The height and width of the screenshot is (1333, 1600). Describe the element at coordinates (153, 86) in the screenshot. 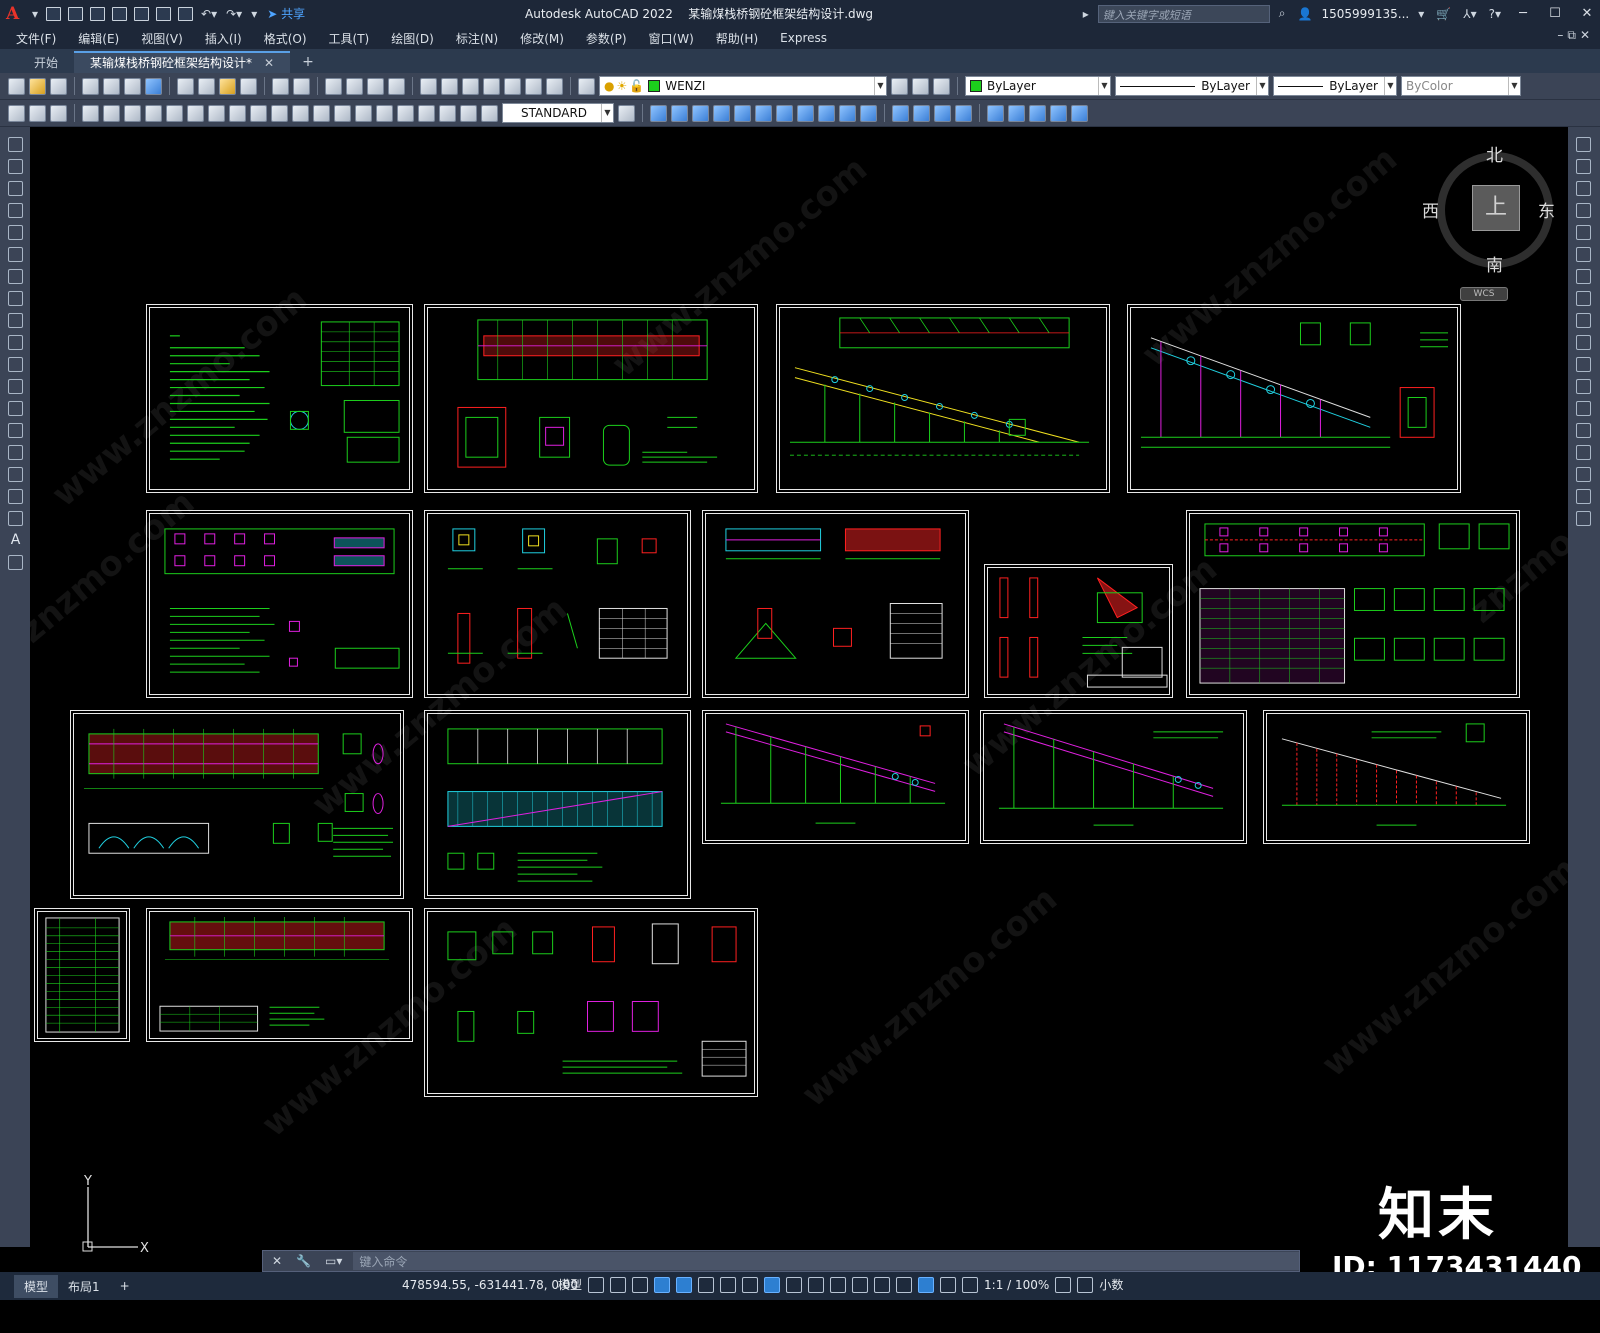

I see `3d-print-icon` at that location.